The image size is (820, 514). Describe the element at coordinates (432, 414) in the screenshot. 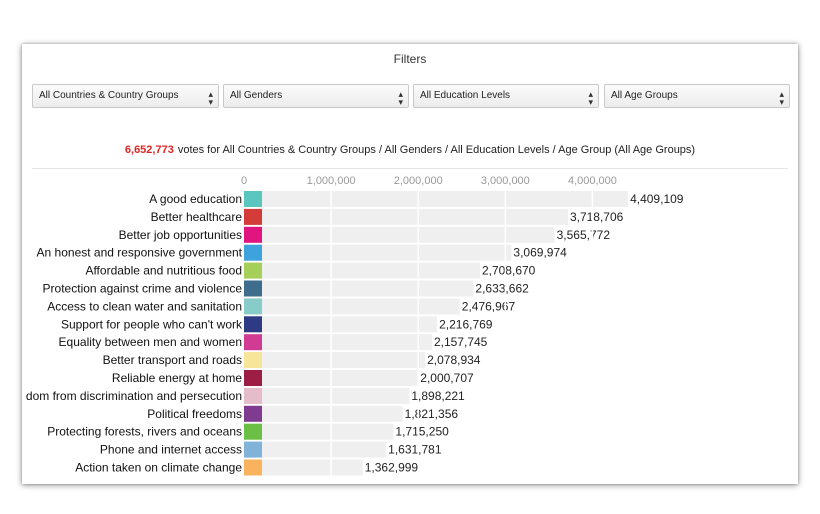

I see `value-label: 1,821,356` at that location.